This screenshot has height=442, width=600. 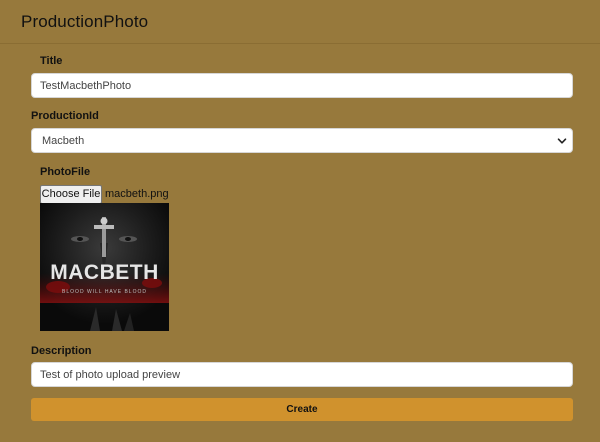 I want to click on photo-file-label: PhotoFile, so click(x=65, y=172).